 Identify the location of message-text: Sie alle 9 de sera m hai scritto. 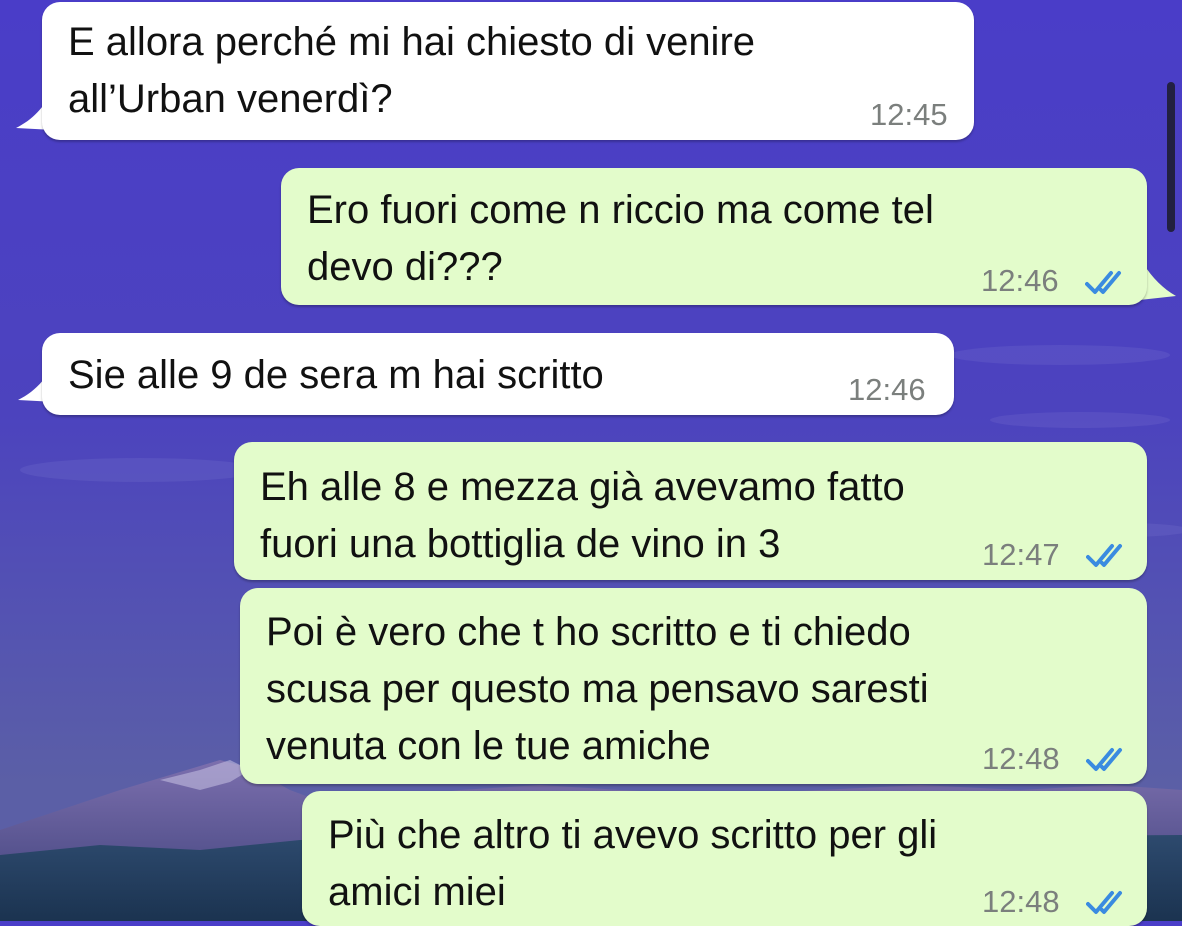
(336, 375).